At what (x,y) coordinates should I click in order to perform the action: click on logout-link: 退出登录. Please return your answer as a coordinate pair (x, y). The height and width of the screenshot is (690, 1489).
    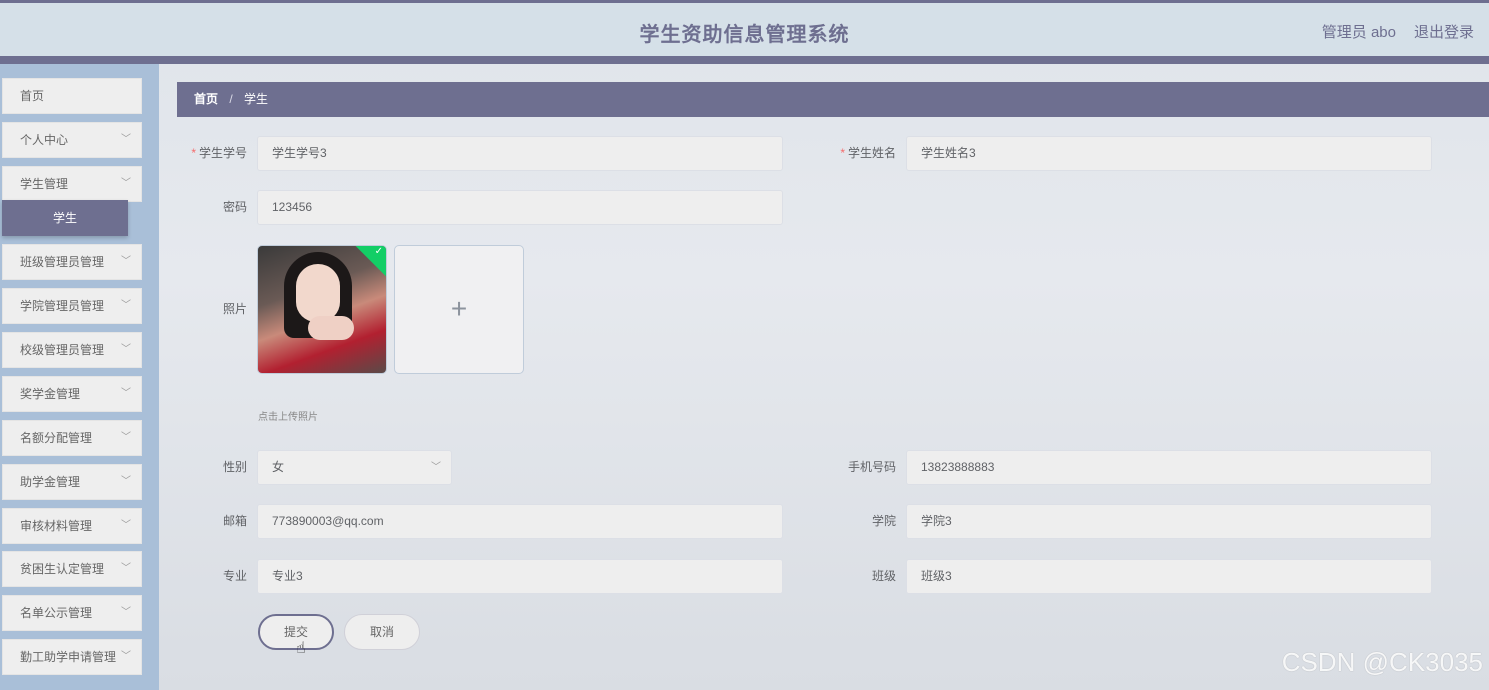
    Looking at the image, I should click on (1444, 31).